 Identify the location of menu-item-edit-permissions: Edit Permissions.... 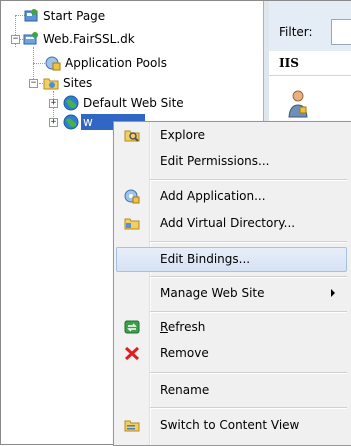
(231, 161).